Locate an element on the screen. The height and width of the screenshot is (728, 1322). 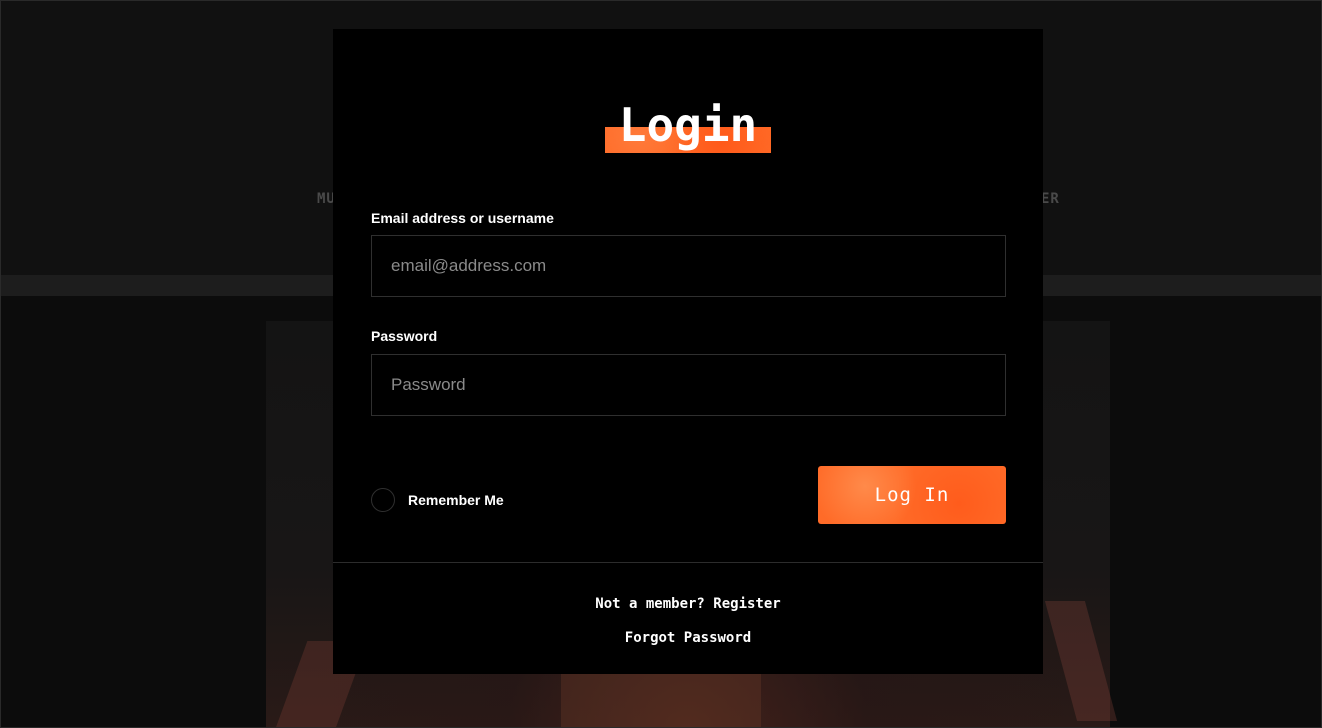
remember-me-radio is located at coordinates (383, 500).